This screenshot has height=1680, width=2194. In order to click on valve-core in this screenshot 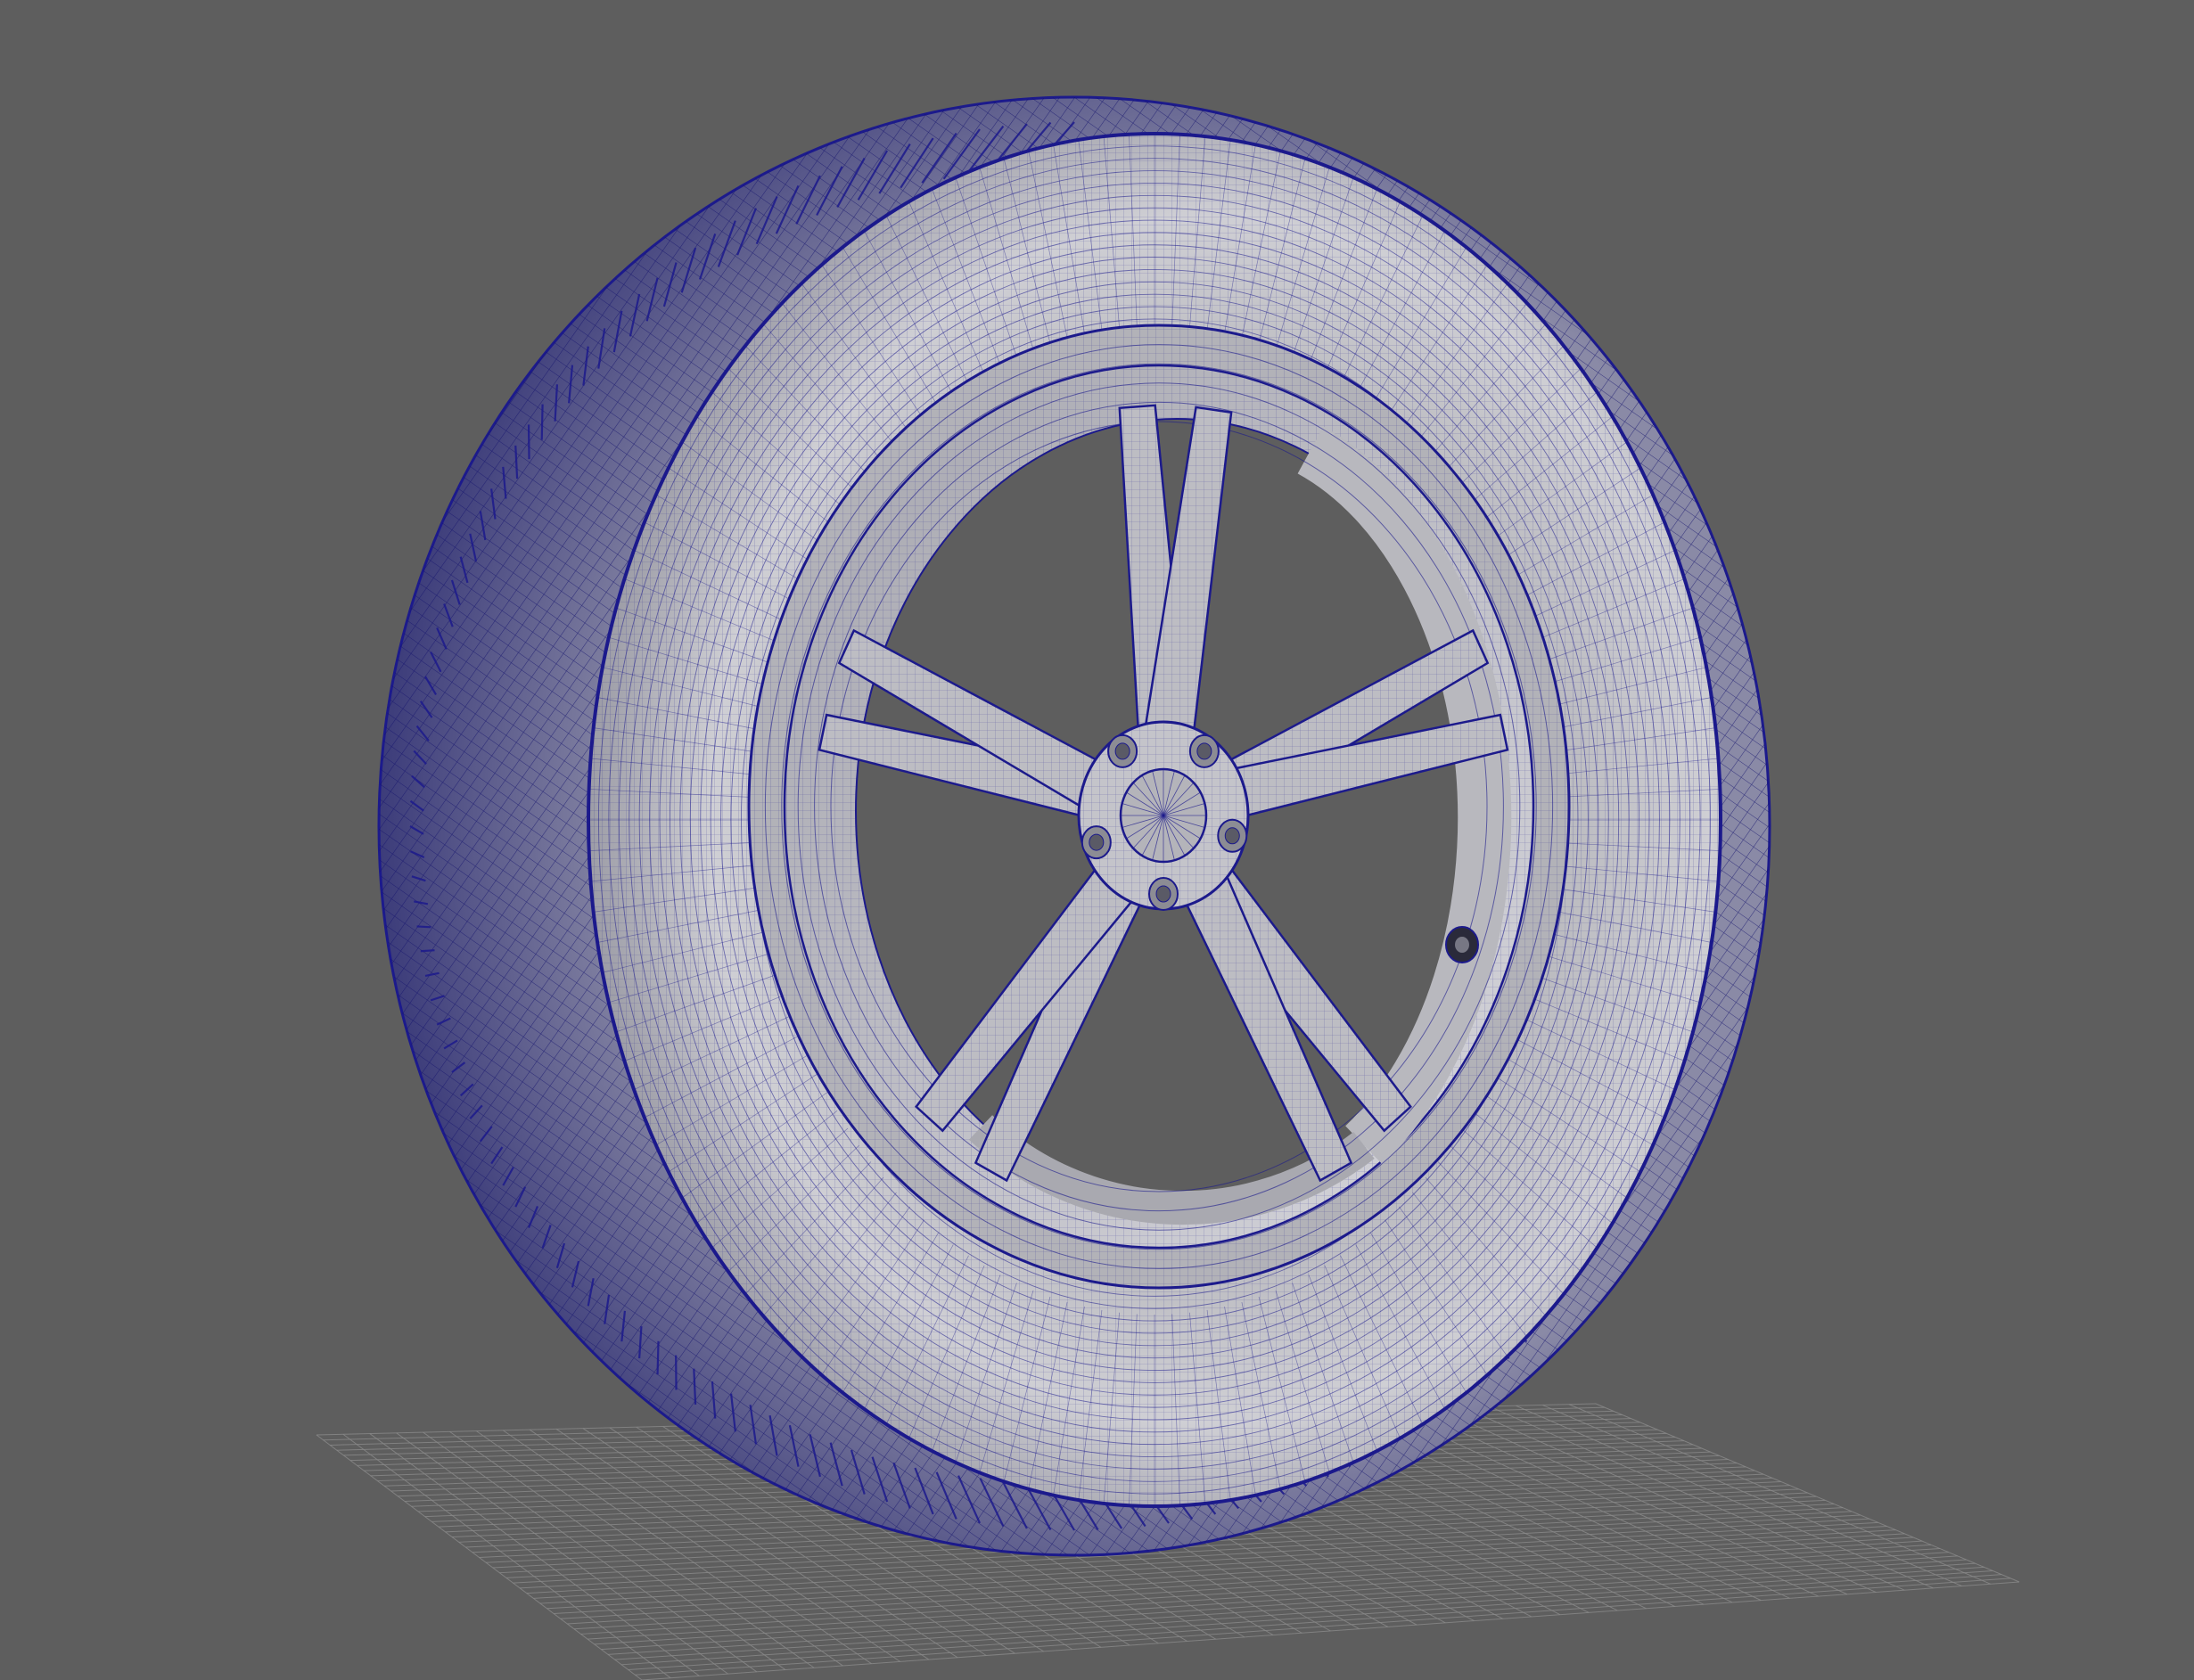, I will do `click(1462, 945)`.